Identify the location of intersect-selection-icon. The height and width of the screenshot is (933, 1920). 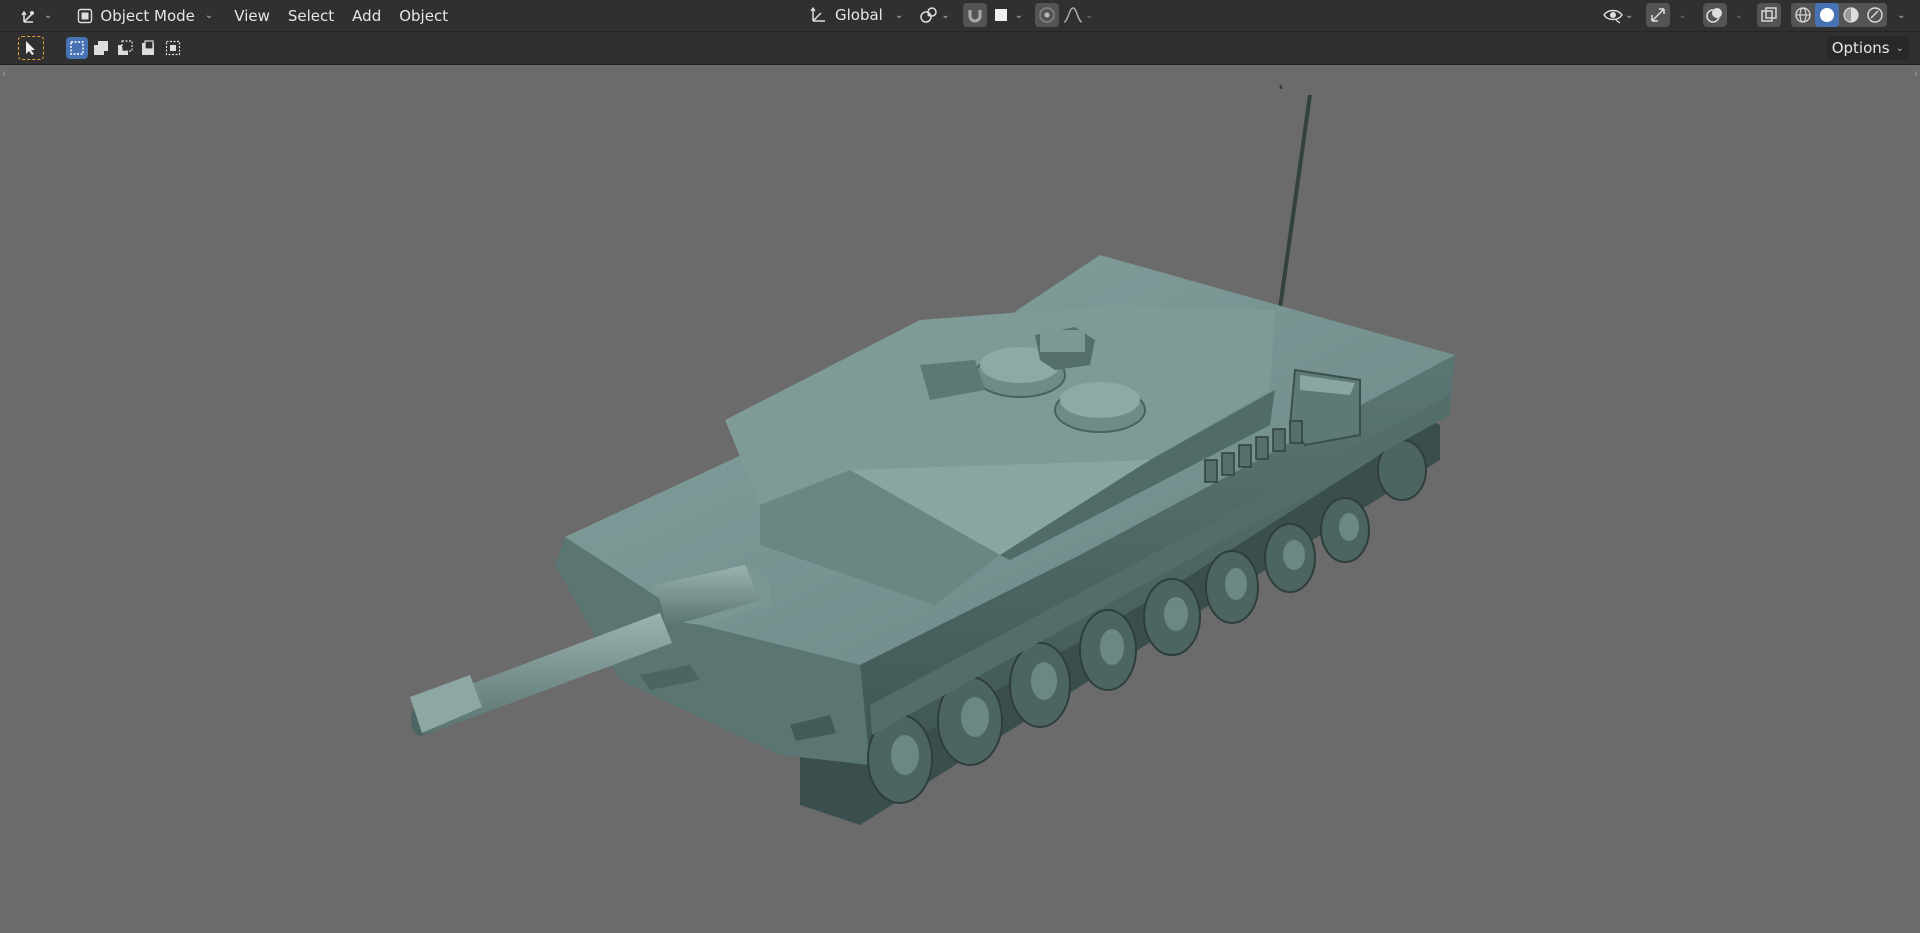
(173, 48).